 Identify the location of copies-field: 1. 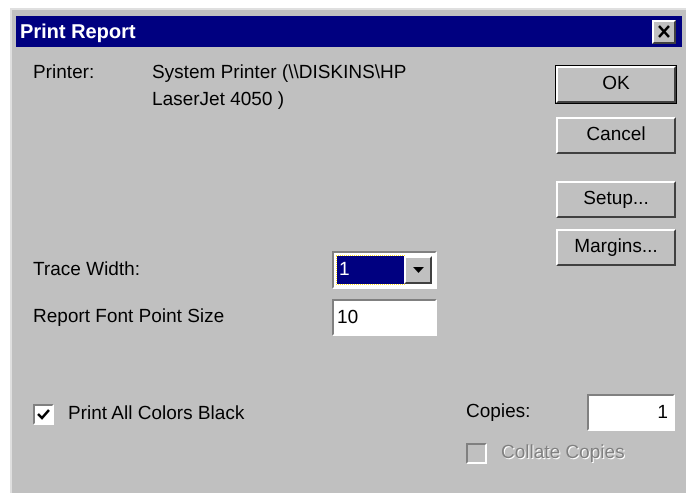
(631, 412).